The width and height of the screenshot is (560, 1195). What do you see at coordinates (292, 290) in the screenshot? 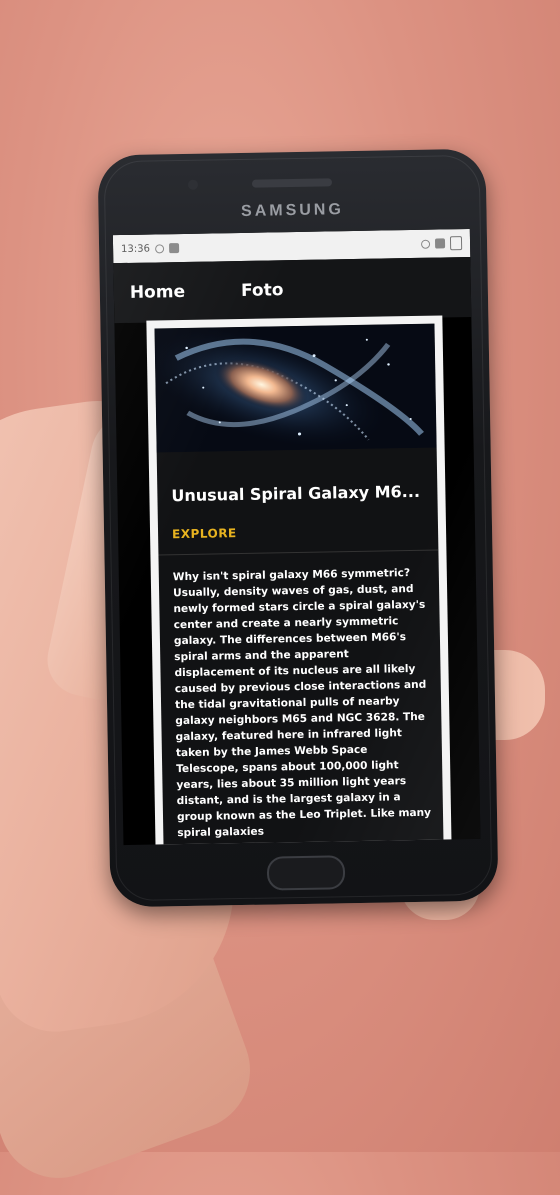
I see `top-navbar: Home Foto` at bounding box center [292, 290].